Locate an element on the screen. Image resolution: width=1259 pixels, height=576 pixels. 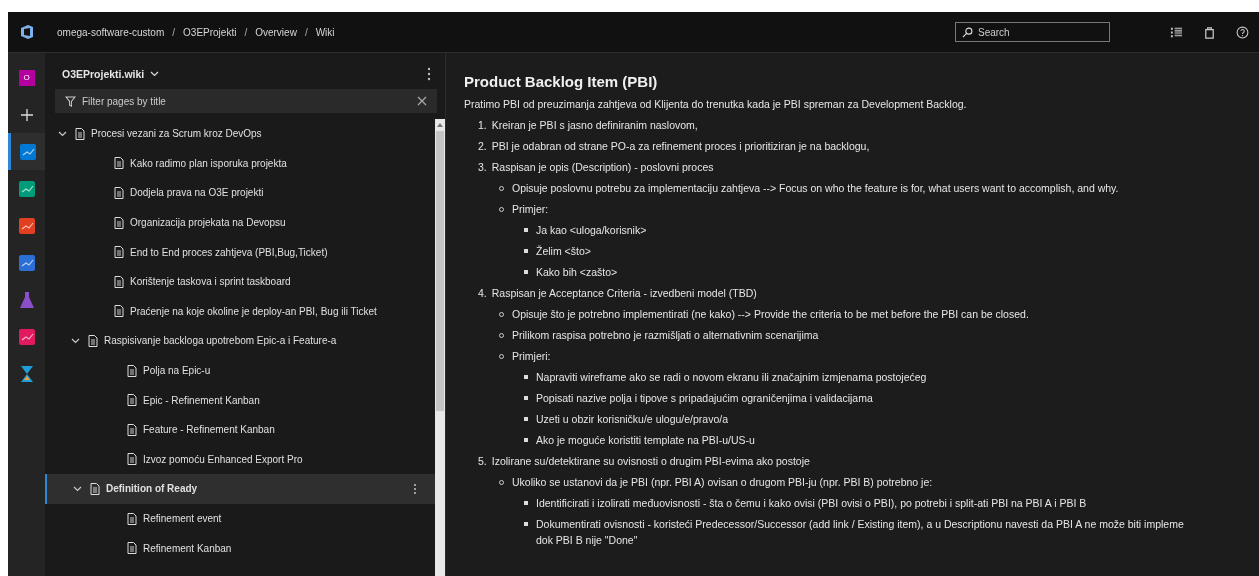
search-field: Search is located at coordinates (1032, 32).